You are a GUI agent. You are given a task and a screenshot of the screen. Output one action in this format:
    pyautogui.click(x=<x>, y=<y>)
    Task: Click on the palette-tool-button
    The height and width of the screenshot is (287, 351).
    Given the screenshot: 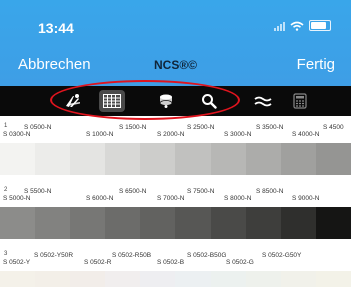 What is the action you would take?
    pyautogui.click(x=73, y=101)
    